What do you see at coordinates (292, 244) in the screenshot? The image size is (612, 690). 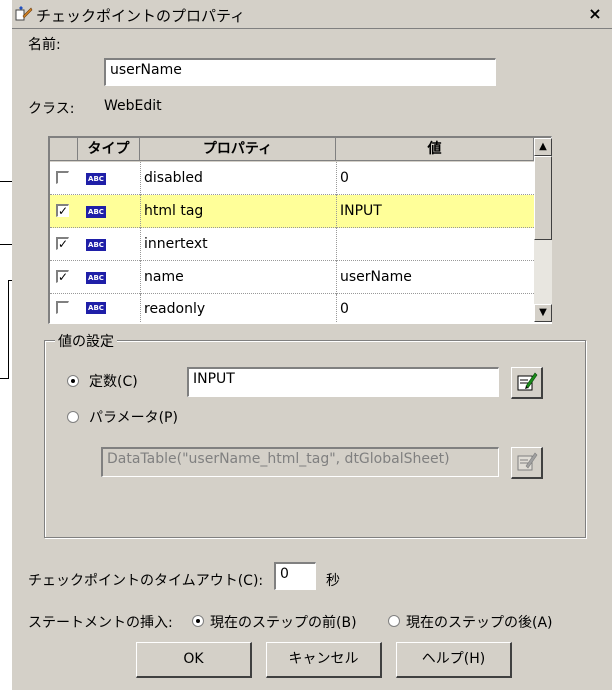 I see `table-row: ✓ ABC innertext` at bounding box center [292, 244].